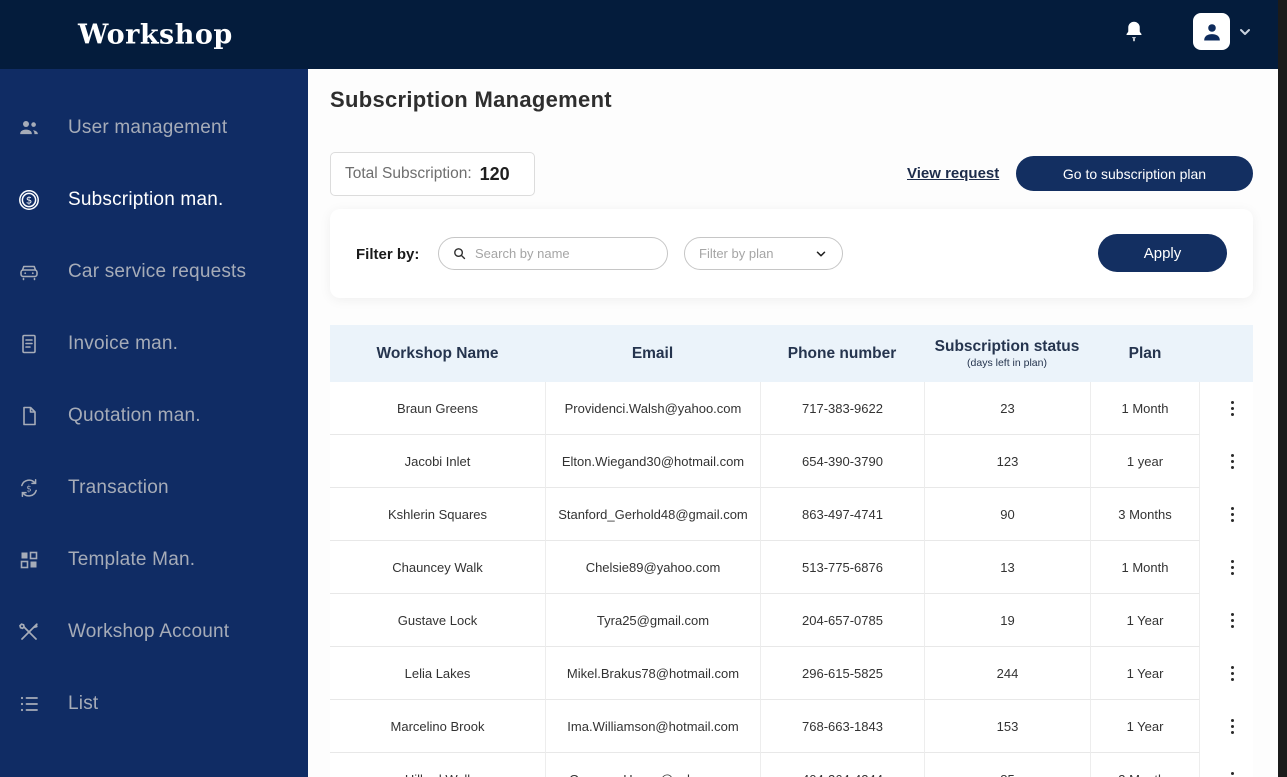 This screenshot has width=1287, height=777. What do you see at coordinates (842, 567) in the screenshot?
I see `cell-phone-number: 513-775-6876` at bounding box center [842, 567].